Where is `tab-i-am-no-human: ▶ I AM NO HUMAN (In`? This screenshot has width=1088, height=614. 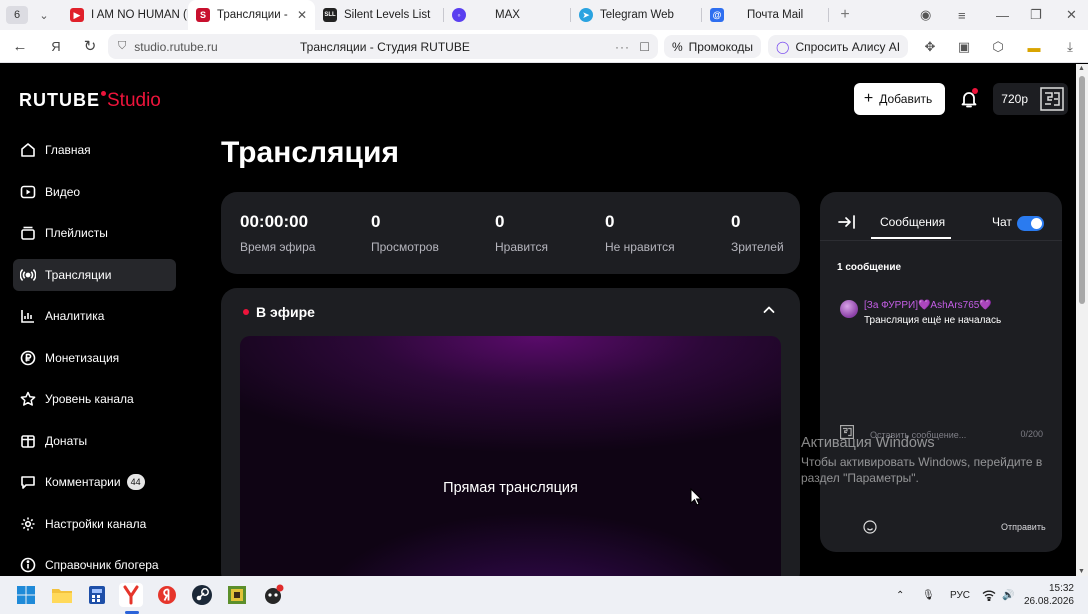 tab-i-am-no-human: ▶ I AM NO HUMAN (In is located at coordinates (125, 15).